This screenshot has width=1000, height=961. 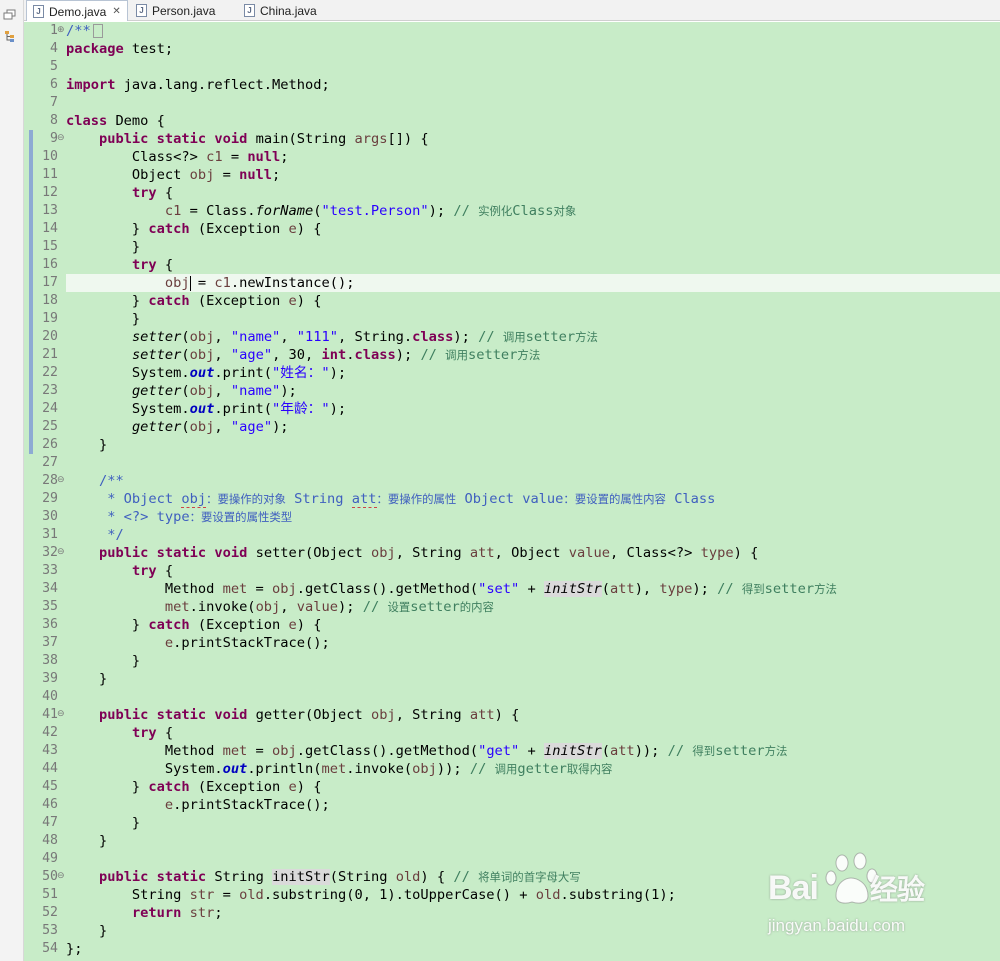 What do you see at coordinates (173, 175) in the screenshot?
I see `code-line: Object obj = null;` at bounding box center [173, 175].